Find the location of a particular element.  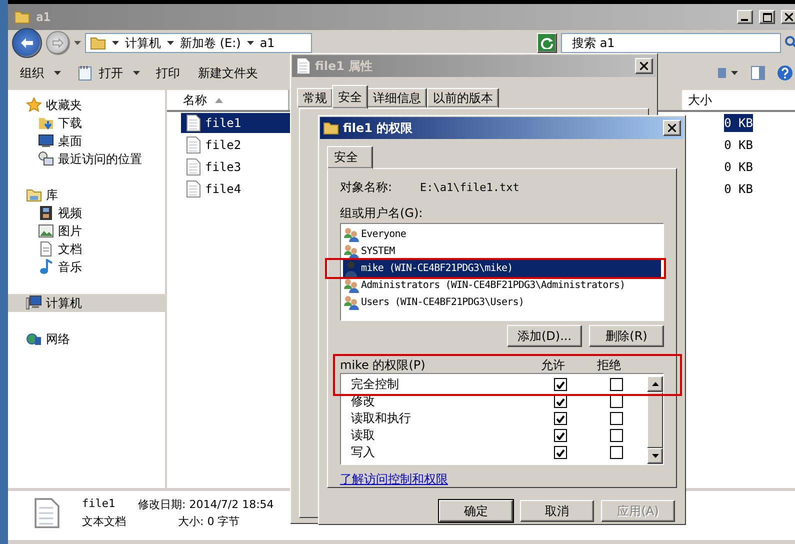

back-button is located at coordinates (27, 43).